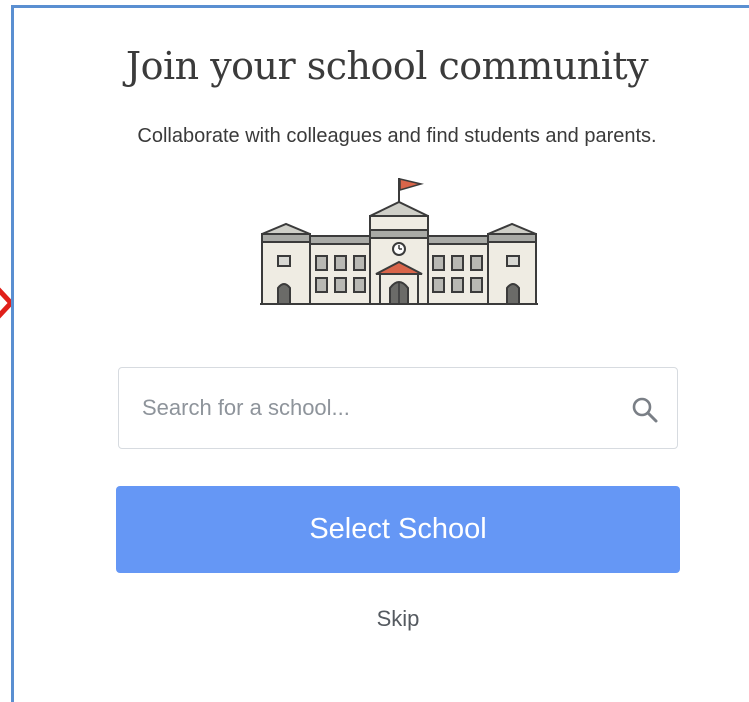 The image size is (749, 702). I want to click on page-title: Join your school community, so click(387, 66).